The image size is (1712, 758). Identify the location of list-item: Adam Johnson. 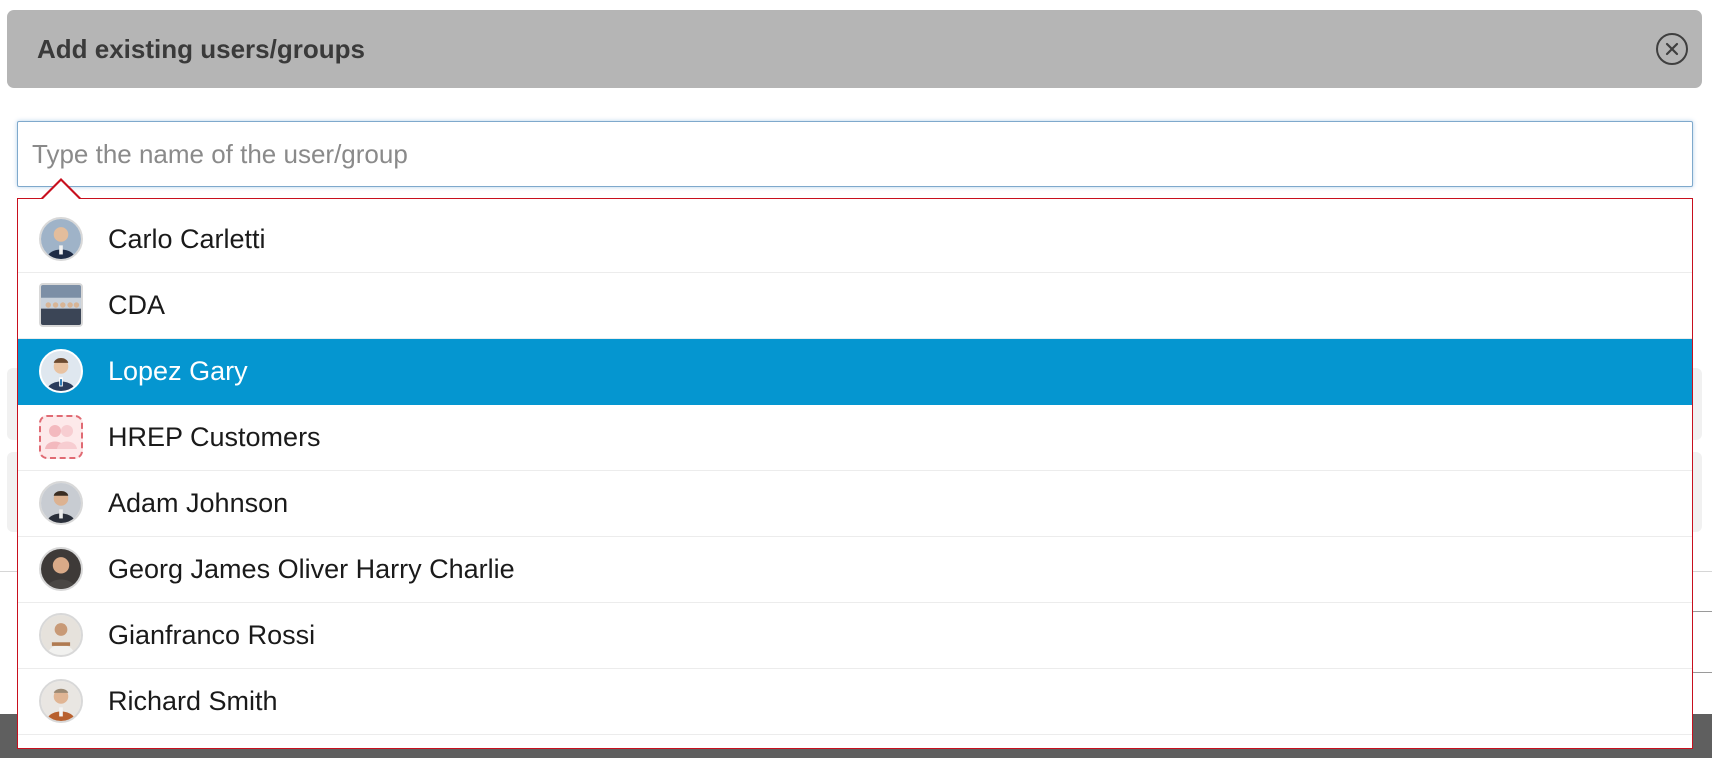
(855, 504).